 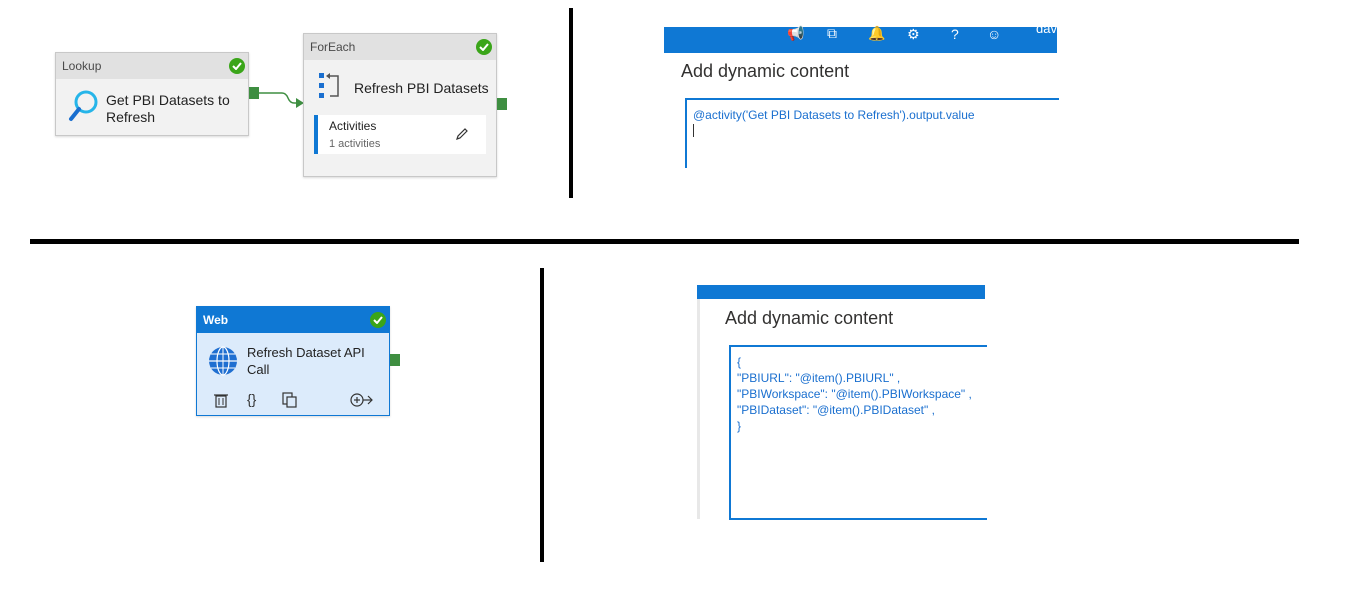 I want to click on json-line-5: }, so click(x=739, y=426).